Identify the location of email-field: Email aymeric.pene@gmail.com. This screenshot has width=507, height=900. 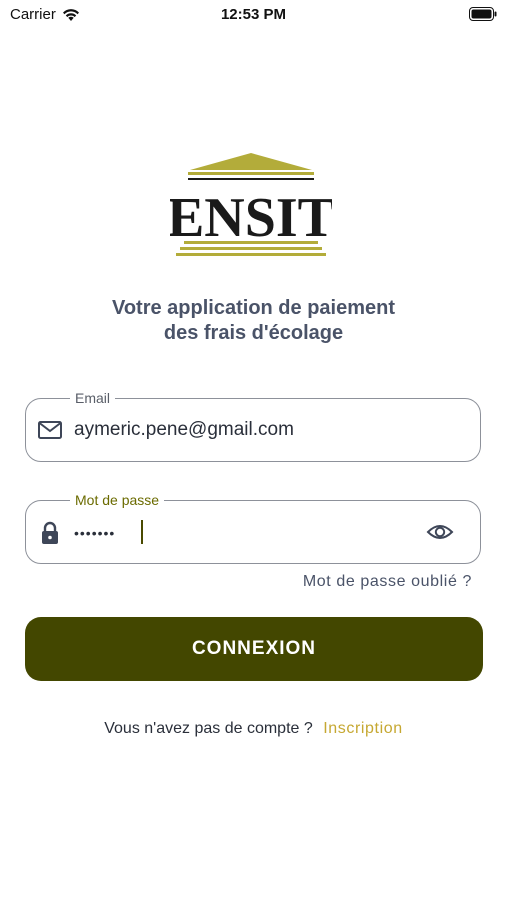
(253, 425).